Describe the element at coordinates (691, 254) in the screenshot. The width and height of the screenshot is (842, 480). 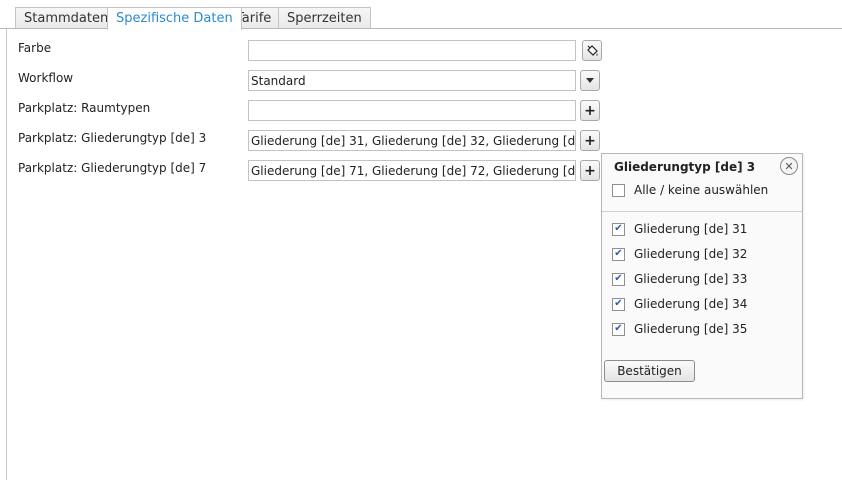
I see `item-label: Gliederung [de] 32` at that location.